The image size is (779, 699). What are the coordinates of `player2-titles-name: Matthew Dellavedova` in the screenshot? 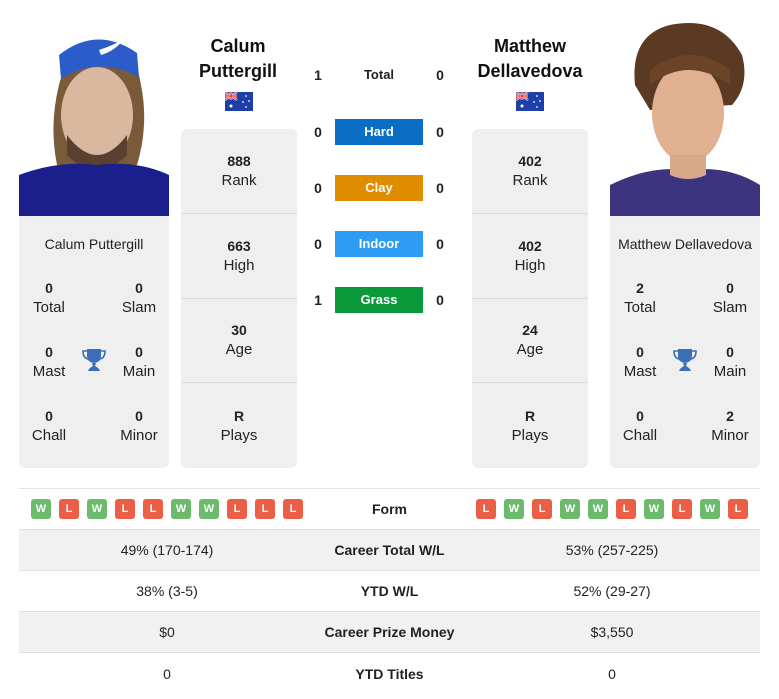 It's located at (685, 244).